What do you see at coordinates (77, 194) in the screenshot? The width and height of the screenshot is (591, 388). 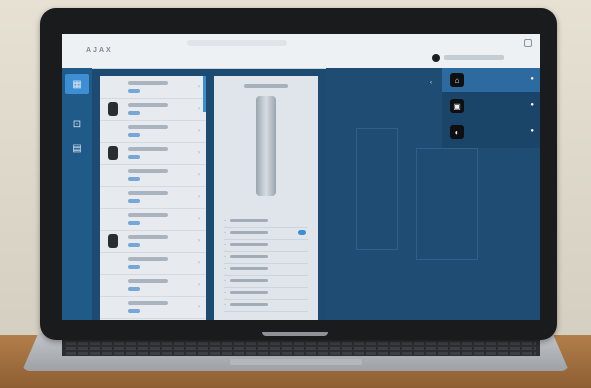 I see `left-nav: ▦ ⊡ ▤` at bounding box center [77, 194].